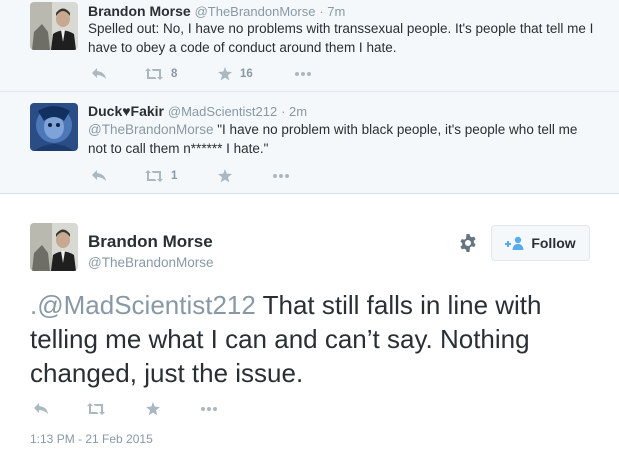 The width and height of the screenshot is (619, 465). What do you see at coordinates (161, 176) in the screenshot?
I see `retweet-icon: 1` at bounding box center [161, 176].